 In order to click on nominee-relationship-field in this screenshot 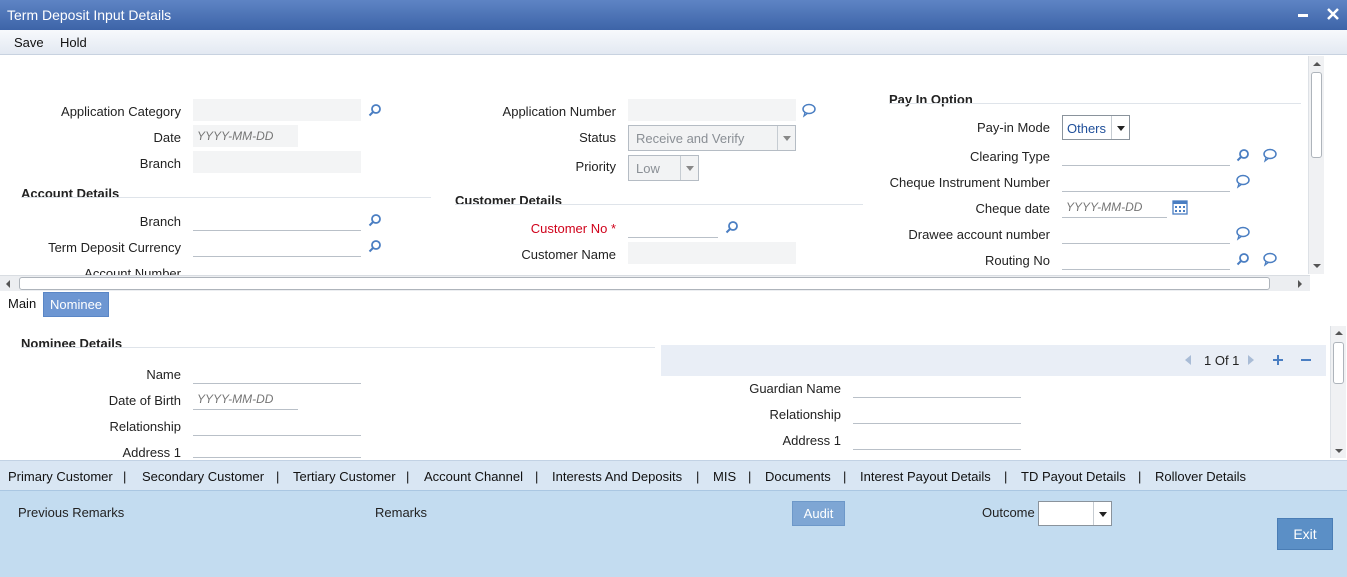, I will do `click(277, 425)`.